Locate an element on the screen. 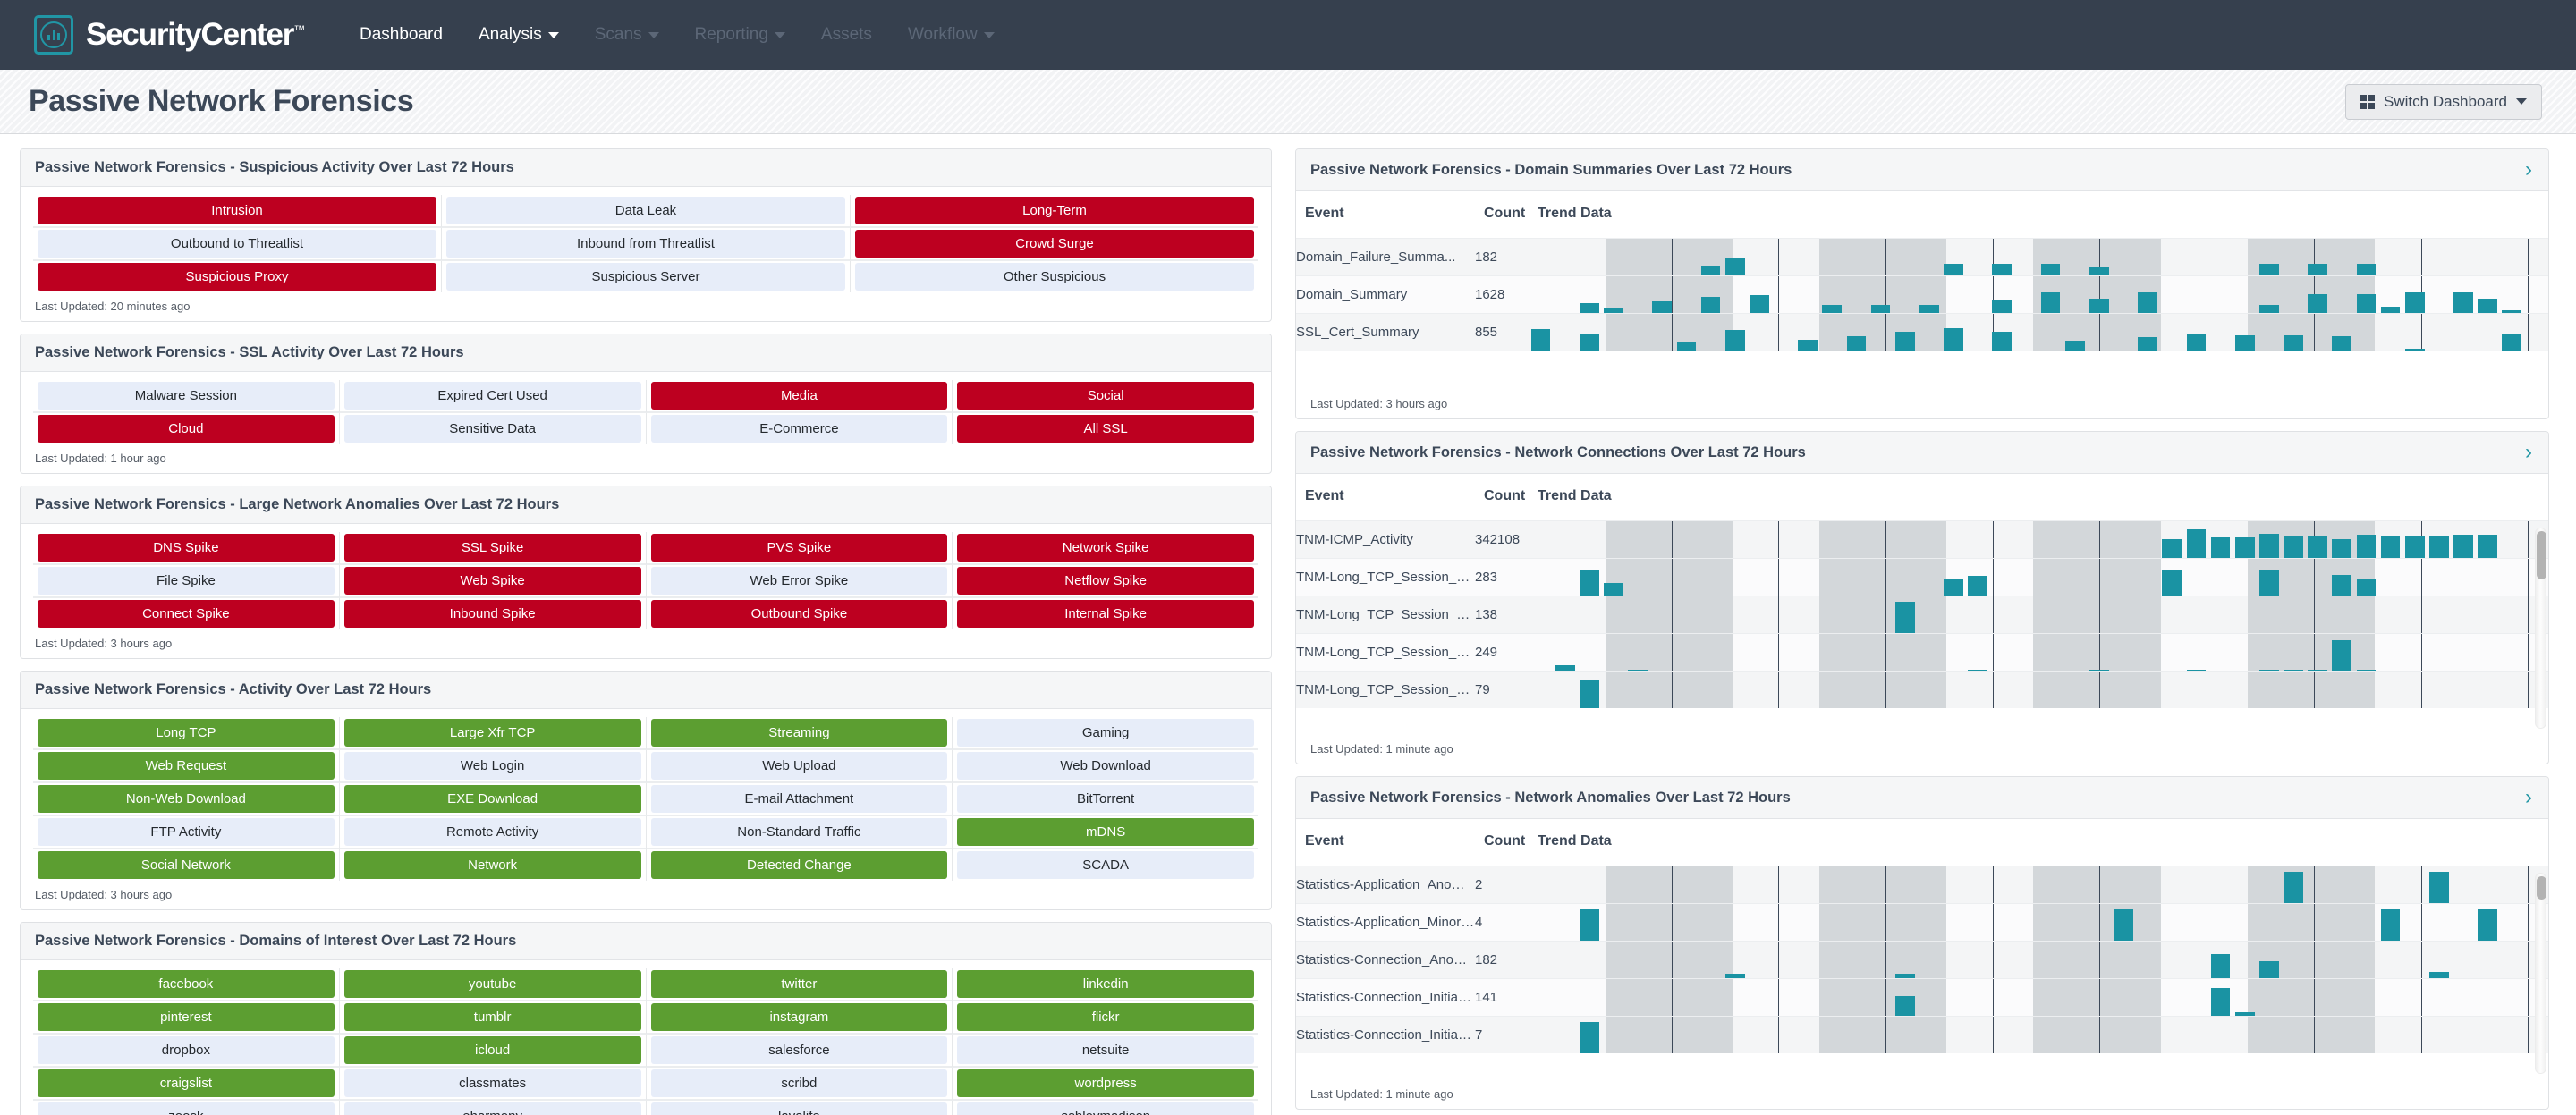  matrix-cell-file-spike: File Spike is located at coordinates (186, 581).